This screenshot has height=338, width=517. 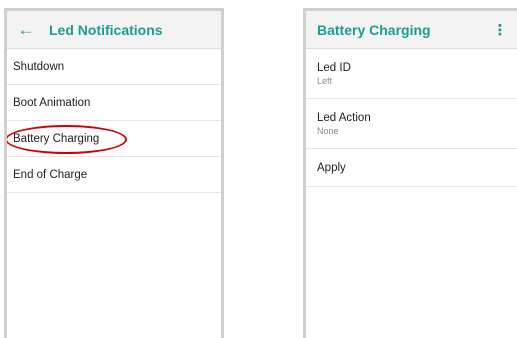 I want to click on app-bar: Battery Charging ⋮, so click(x=411, y=30).